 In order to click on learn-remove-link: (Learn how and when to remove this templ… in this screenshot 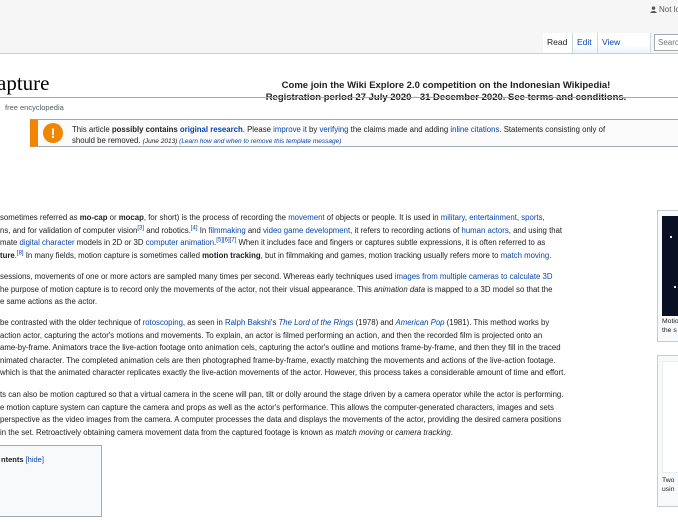, I will do `click(260, 141)`.